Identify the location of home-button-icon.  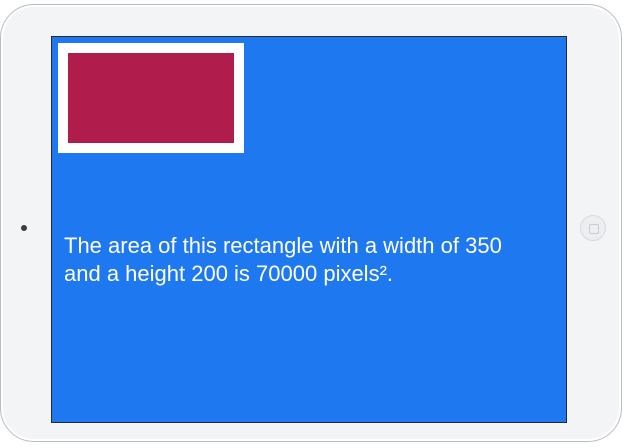
(593, 228).